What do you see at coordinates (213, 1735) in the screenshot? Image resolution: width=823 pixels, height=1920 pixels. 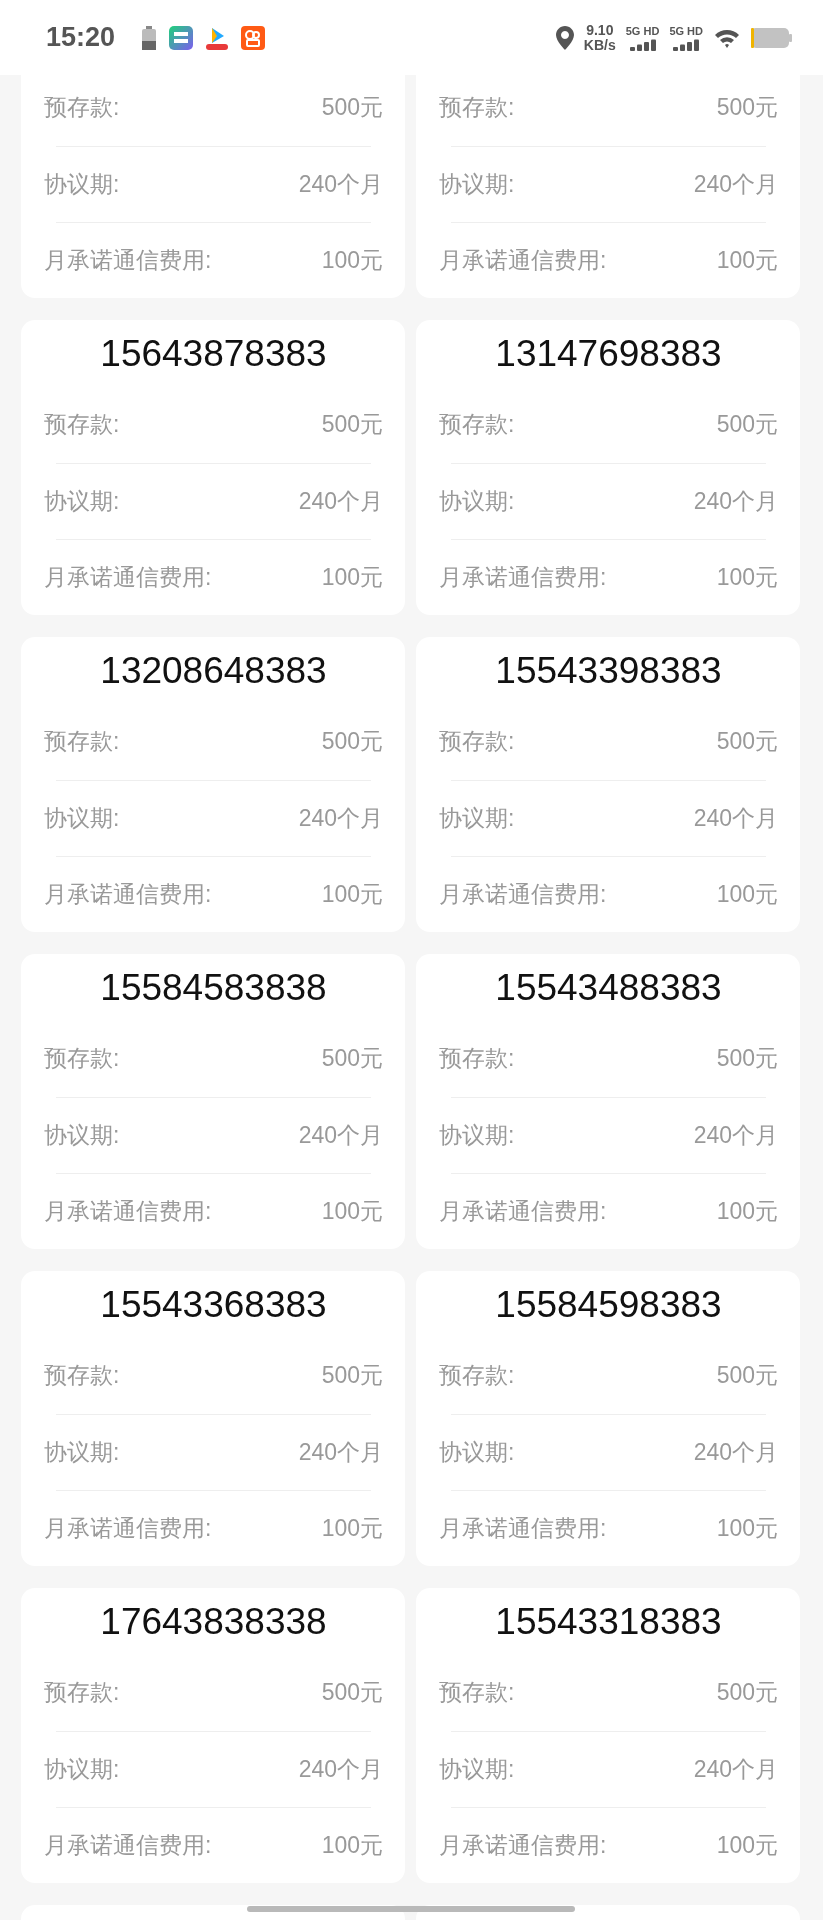 I see `number-card: 17643838338 预存款: 500元 协议期: 240个月 月承诺通信费用: 100元` at bounding box center [213, 1735].